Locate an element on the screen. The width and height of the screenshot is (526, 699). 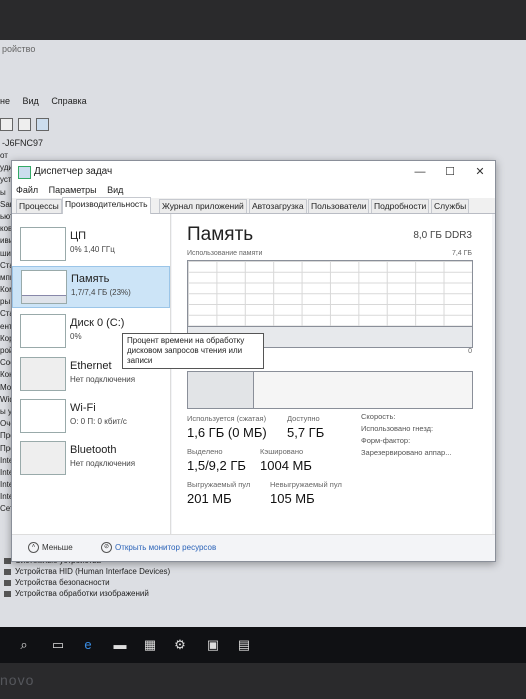
sidebar-item-sub: 1,7/7,4 ГБ (23%) is located at coordinates (101, 292).